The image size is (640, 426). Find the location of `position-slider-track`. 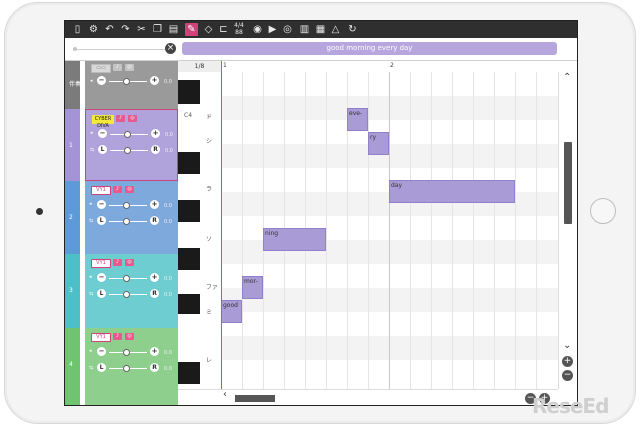

position-slider-track is located at coordinates (119, 49).